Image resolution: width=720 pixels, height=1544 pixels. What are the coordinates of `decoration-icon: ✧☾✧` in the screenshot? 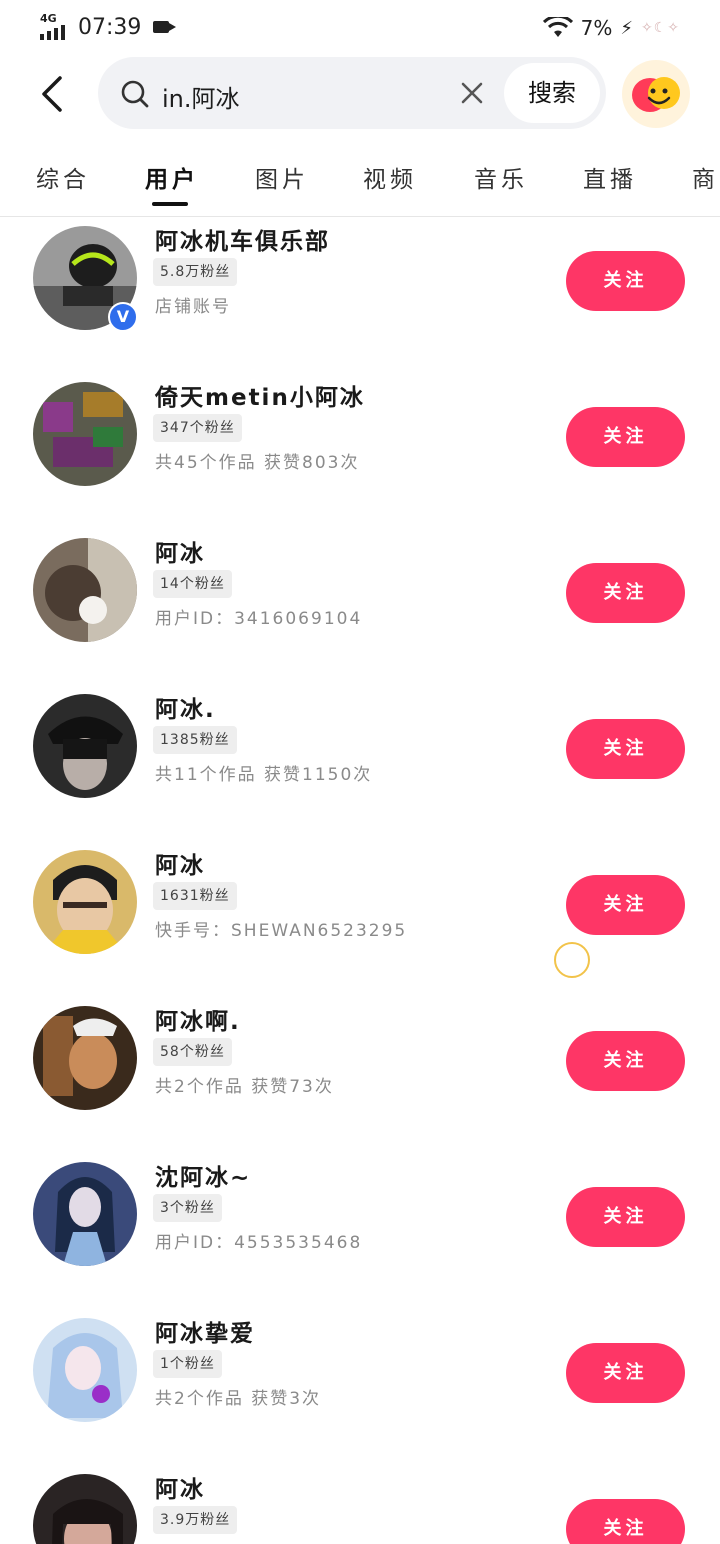 It's located at (660, 28).